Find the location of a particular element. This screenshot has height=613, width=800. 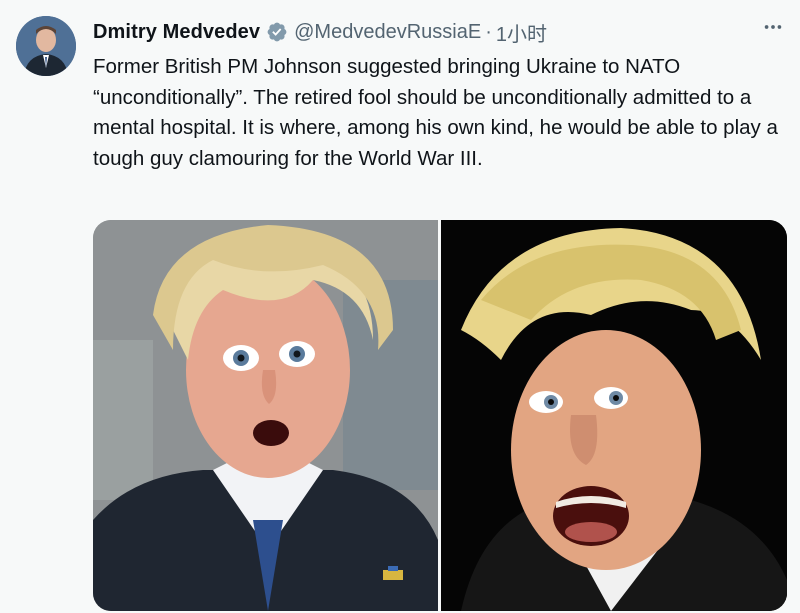

display-name: Dmitry Medvedev is located at coordinates (176, 32).